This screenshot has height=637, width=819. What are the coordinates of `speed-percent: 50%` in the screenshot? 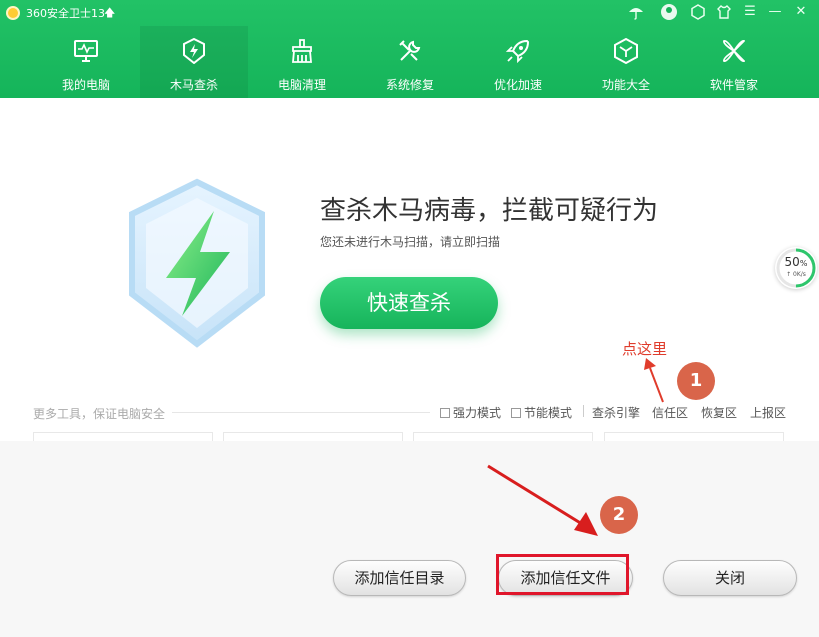 It's located at (796, 262).